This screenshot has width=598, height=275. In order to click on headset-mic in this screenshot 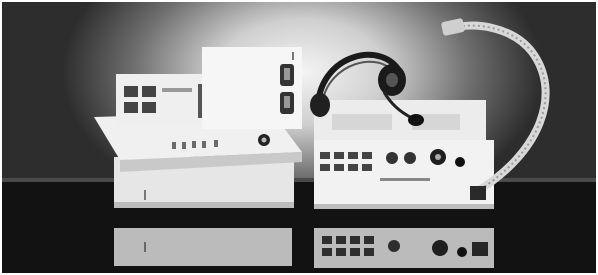, I will do `click(416, 120)`.